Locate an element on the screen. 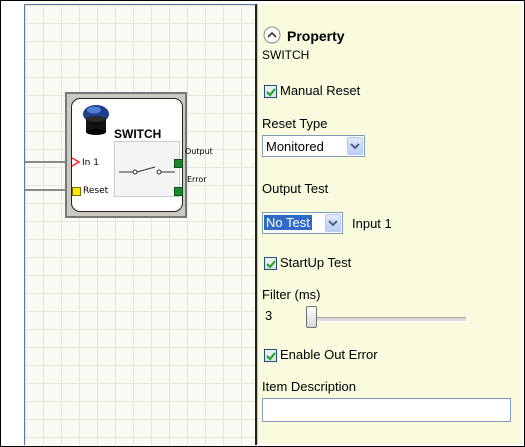  output-test-select: No Test is located at coordinates (302, 223).